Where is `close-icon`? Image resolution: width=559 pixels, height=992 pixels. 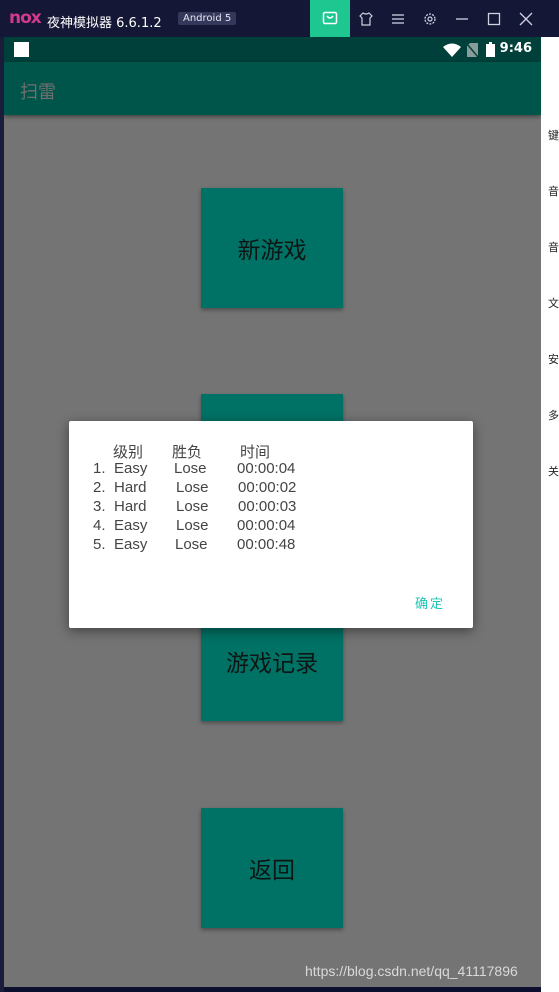 close-icon is located at coordinates (526, 19).